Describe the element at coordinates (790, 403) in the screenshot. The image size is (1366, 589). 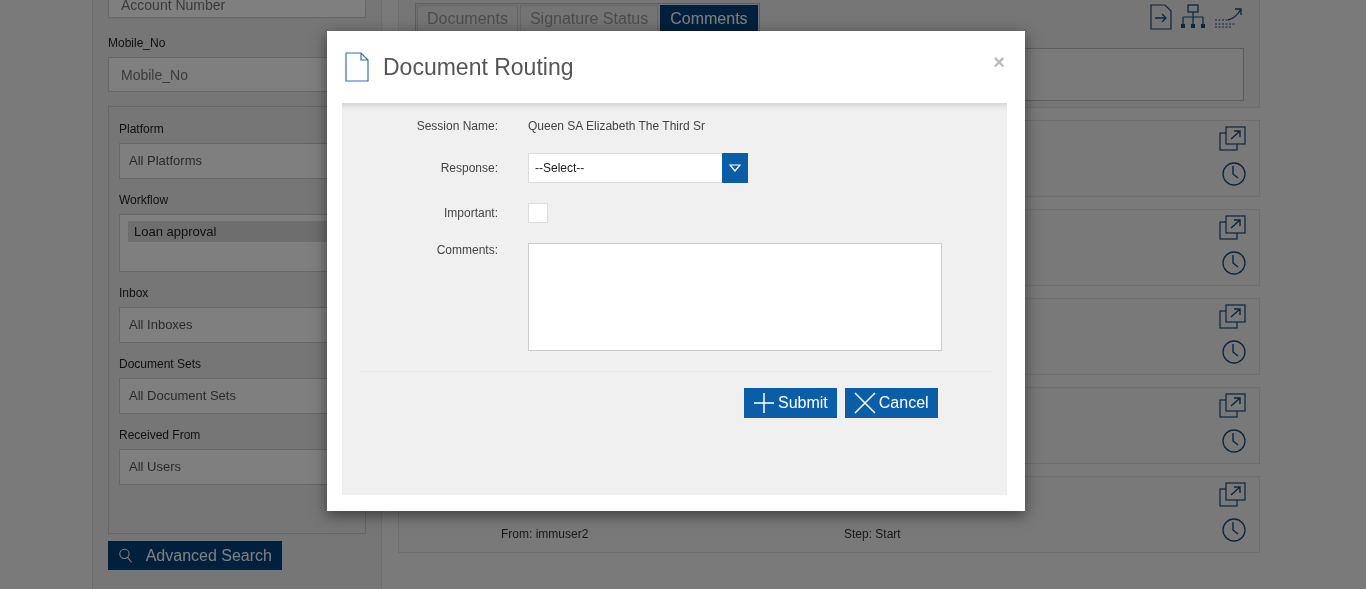
I see `submit-button: Submit` at that location.